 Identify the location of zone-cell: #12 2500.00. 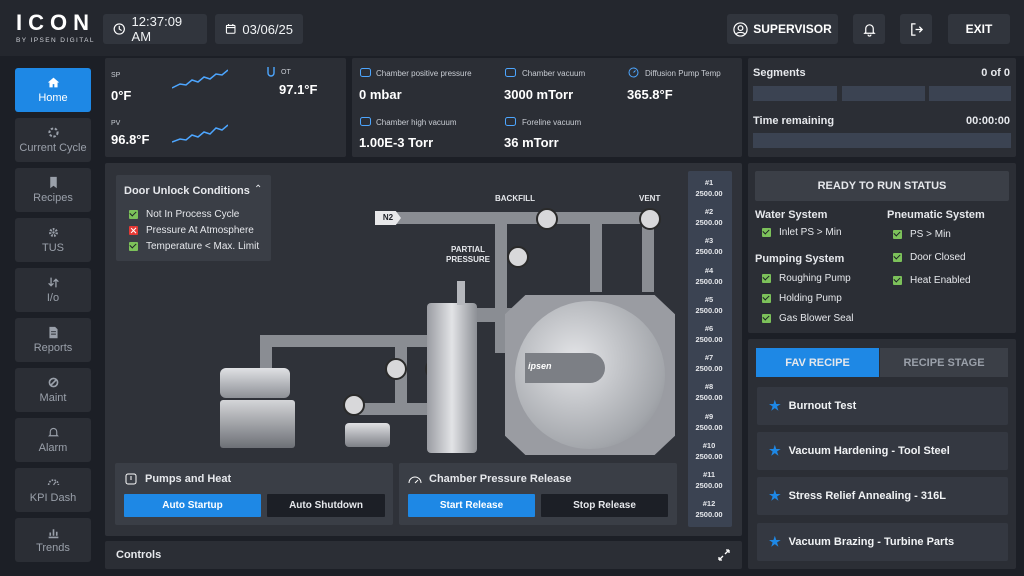
(709, 511).